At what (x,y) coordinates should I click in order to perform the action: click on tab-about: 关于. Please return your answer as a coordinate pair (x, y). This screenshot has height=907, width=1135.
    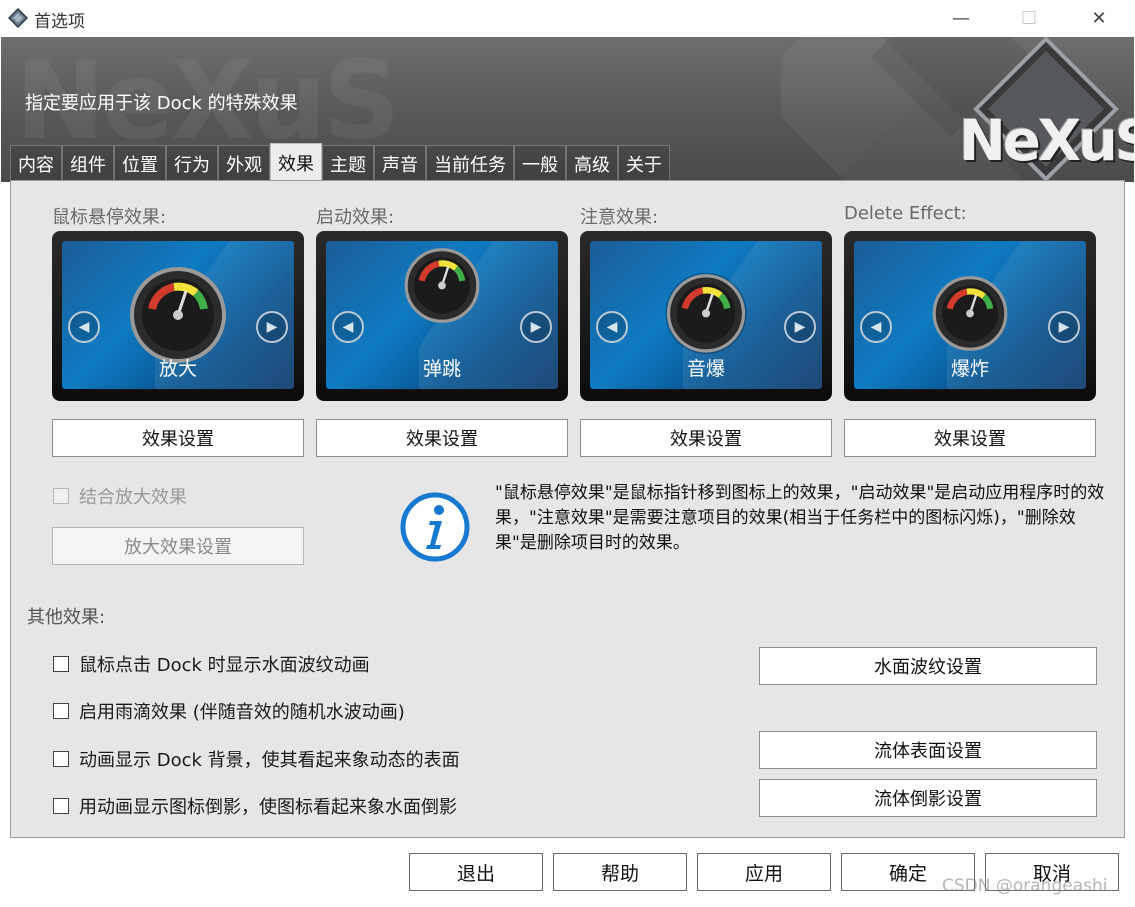
    Looking at the image, I should click on (644, 163).